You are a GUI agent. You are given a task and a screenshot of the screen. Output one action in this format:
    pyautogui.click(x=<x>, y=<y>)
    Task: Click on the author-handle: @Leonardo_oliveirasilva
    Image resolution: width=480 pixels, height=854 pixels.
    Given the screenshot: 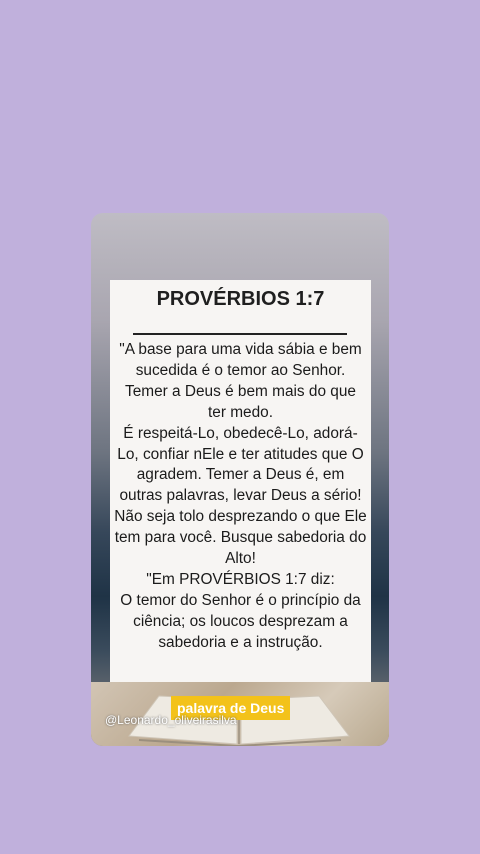 What is the action you would take?
    pyautogui.click(x=171, y=720)
    